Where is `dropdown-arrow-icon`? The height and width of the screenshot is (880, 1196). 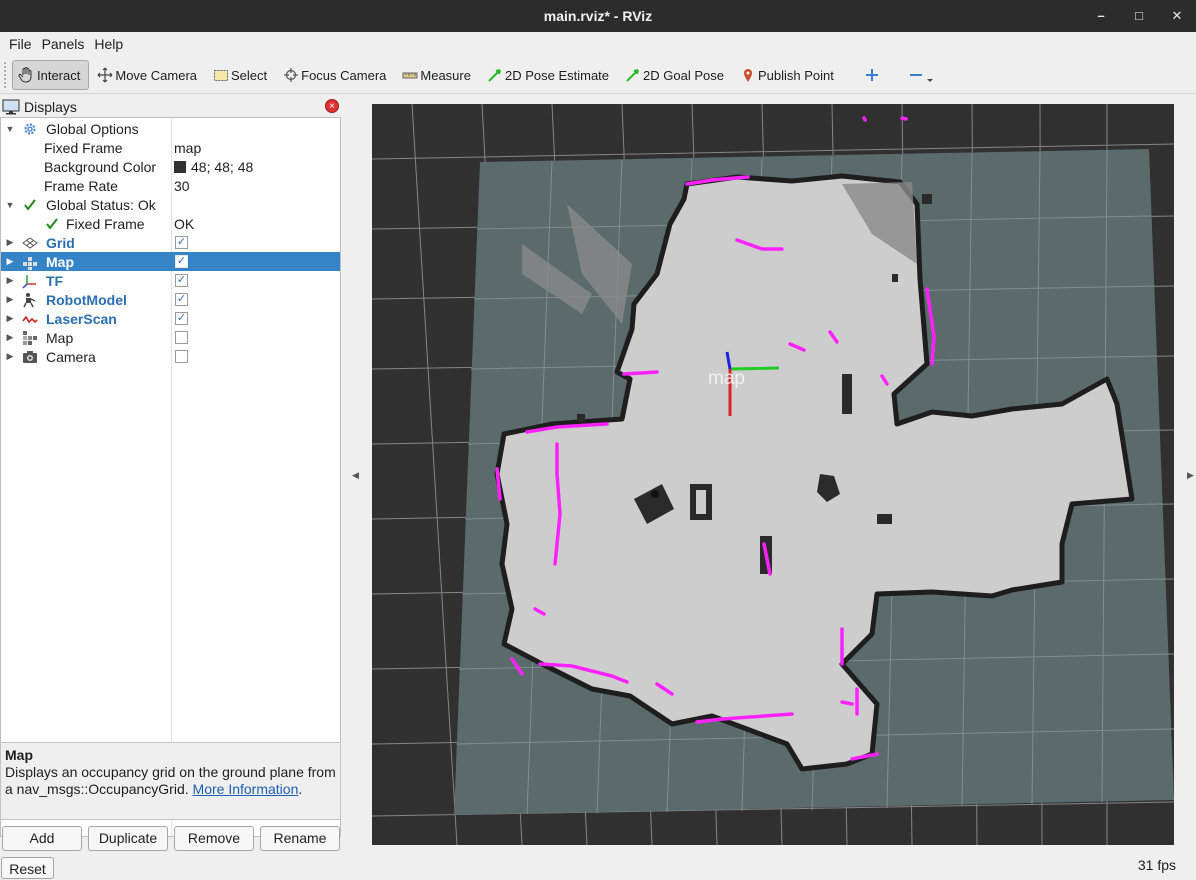 dropdown-arrow-icon is located at coordinates (929, 80).